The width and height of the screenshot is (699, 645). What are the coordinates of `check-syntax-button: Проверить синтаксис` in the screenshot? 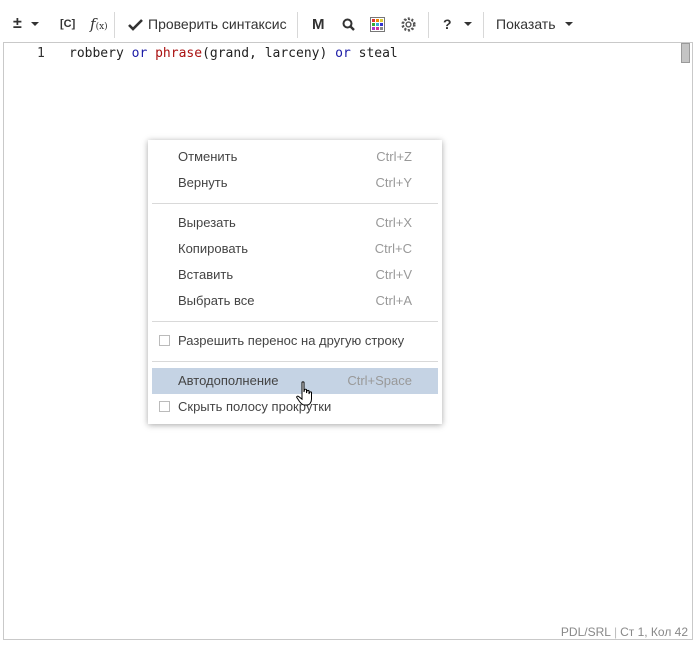 It's located at (207, 24).